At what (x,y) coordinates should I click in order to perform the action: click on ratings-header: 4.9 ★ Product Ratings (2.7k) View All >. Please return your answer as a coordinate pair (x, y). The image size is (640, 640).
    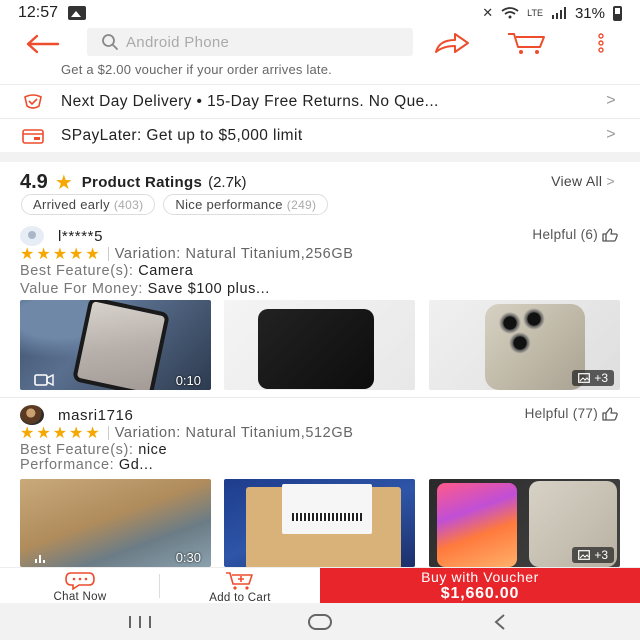
    Looking at the image, I should click on (320, 182).